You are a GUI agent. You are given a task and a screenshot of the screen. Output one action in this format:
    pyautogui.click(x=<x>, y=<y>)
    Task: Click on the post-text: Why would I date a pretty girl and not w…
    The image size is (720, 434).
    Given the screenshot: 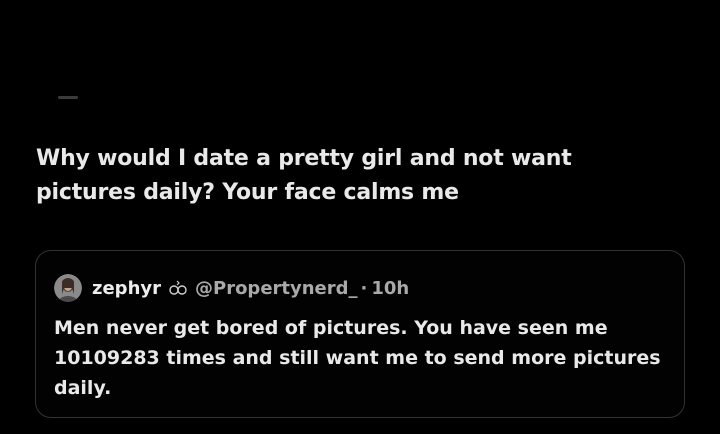 What is the action you would take?
    pyautogui.click(x=304, y=175)
    